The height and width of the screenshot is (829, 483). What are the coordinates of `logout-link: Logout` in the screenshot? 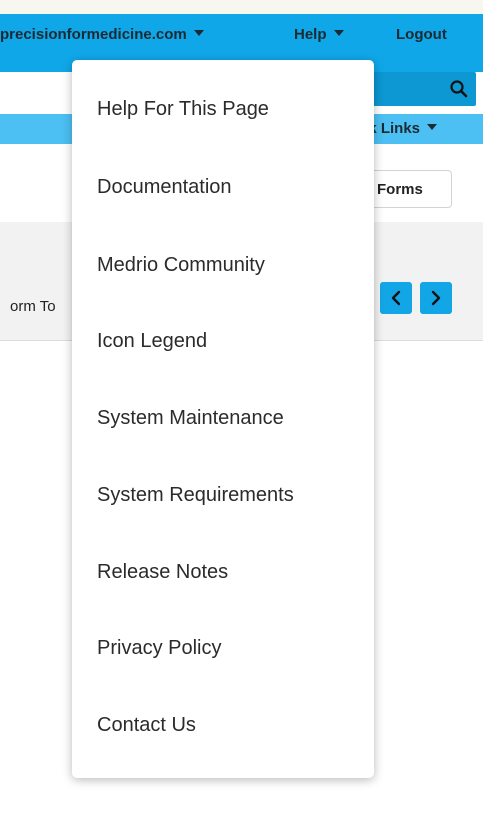 It's located at (421, 34).